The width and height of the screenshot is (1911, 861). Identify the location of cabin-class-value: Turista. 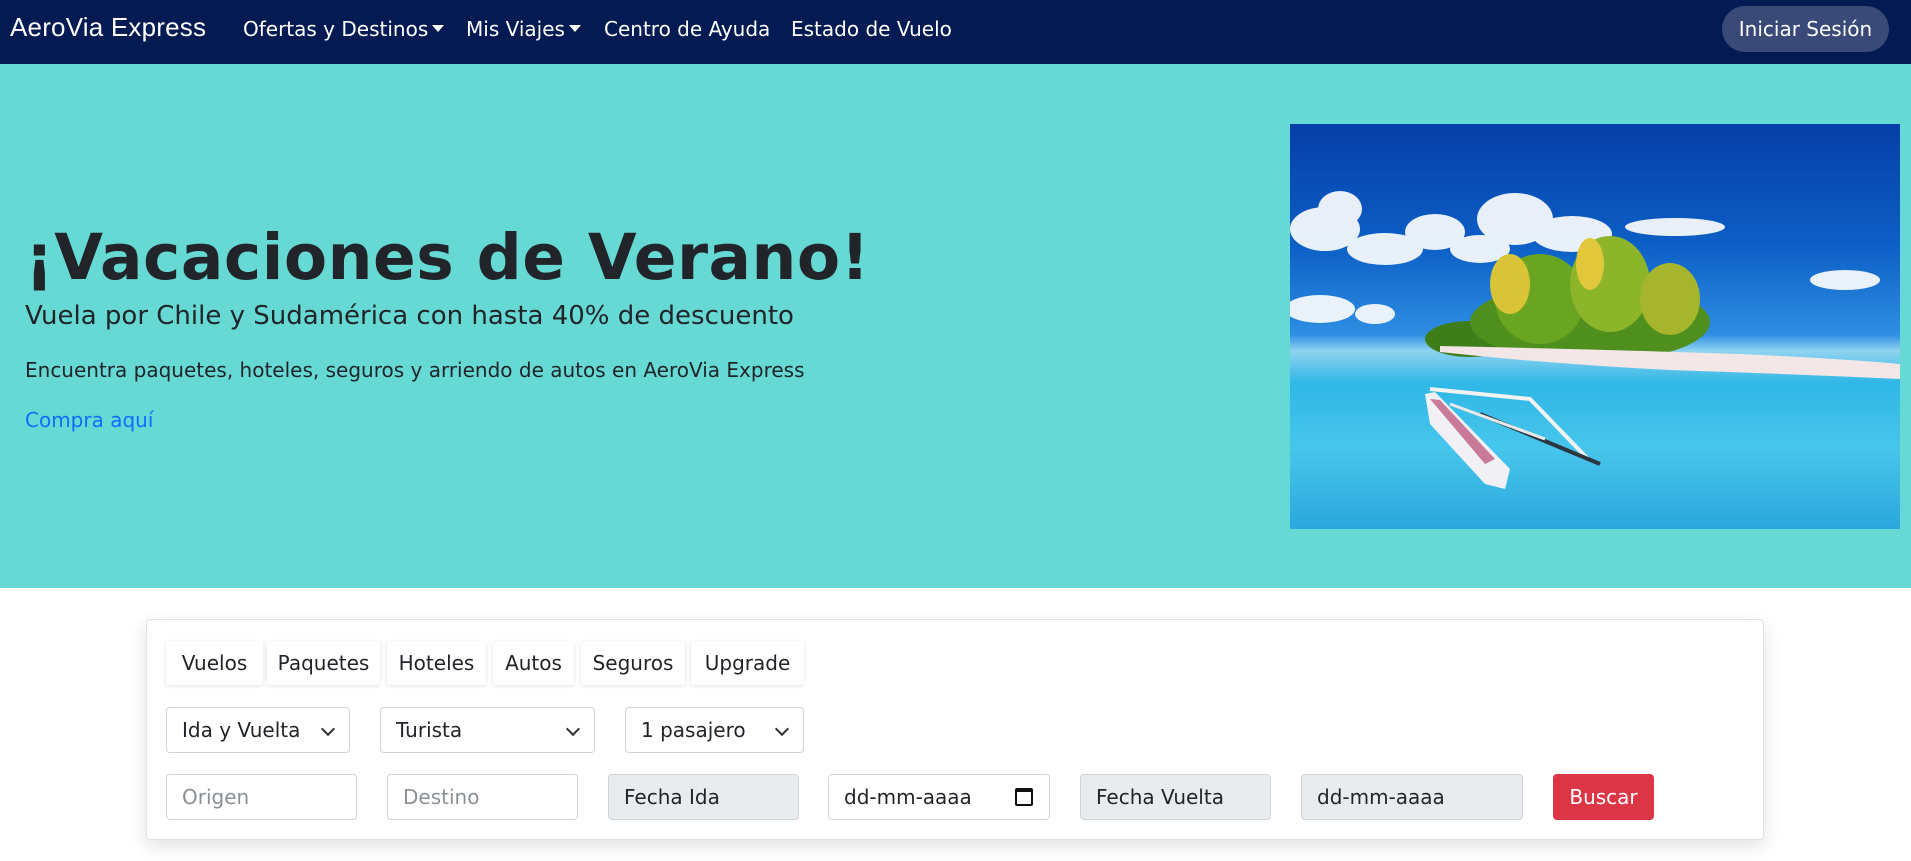
(429, 730).